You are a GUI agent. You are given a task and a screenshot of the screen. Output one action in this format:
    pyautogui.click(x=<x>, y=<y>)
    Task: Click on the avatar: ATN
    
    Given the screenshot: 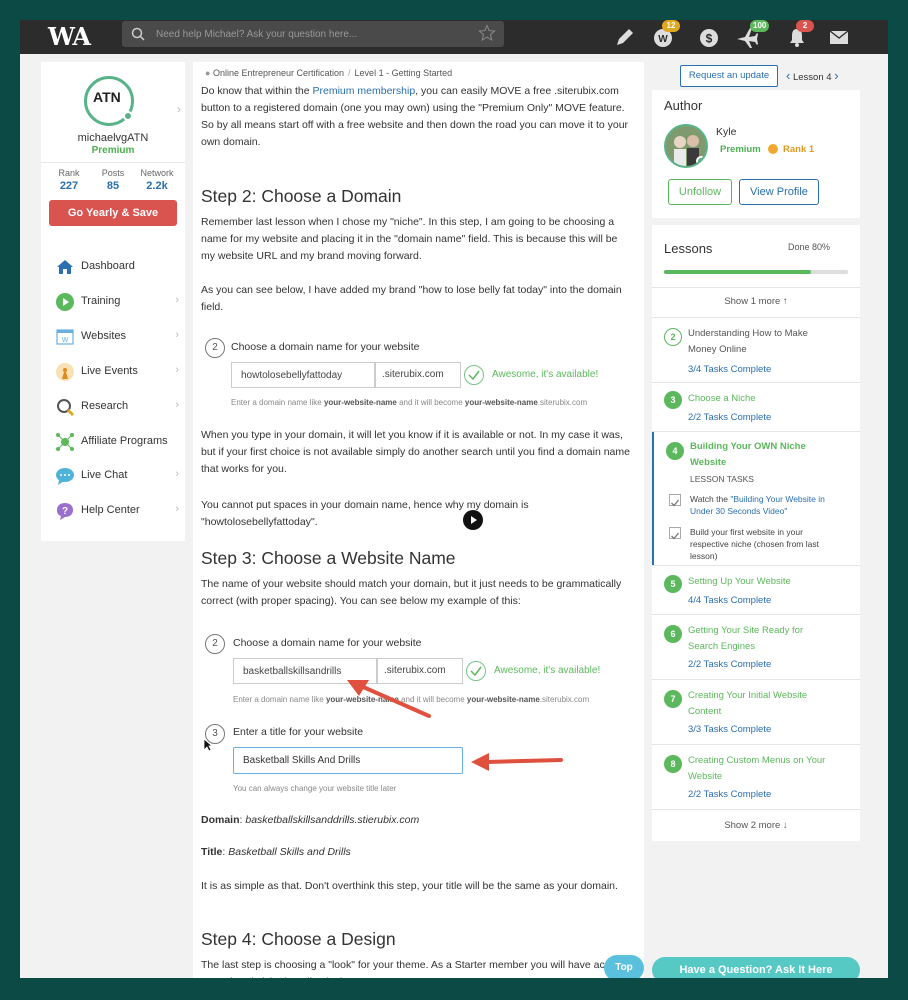 What is the action you would take?
    pyautogui.click(x=109, y=101)
    